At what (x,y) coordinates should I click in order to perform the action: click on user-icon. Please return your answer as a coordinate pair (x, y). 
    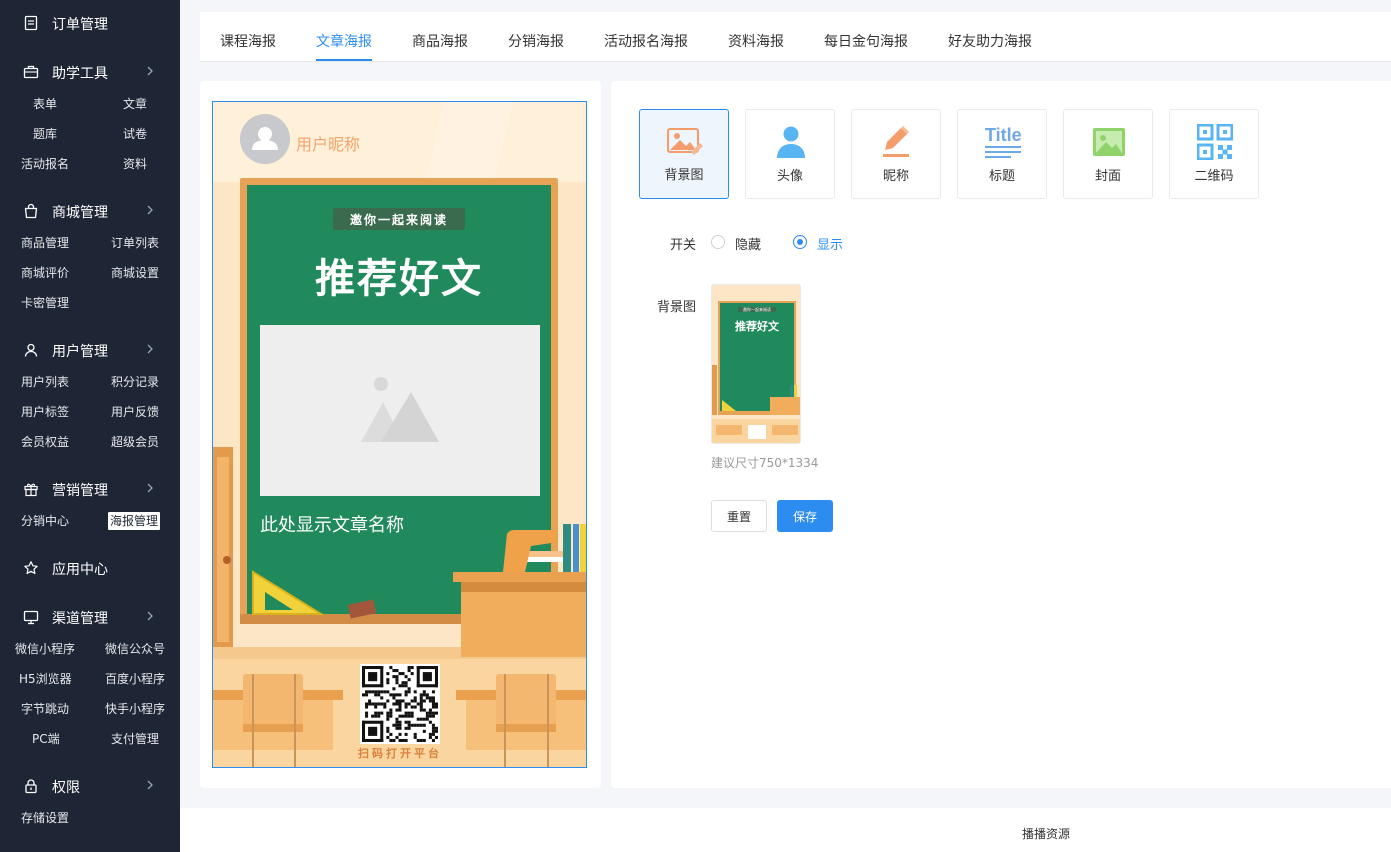
    Looking at the image, I should click on (31, 350).